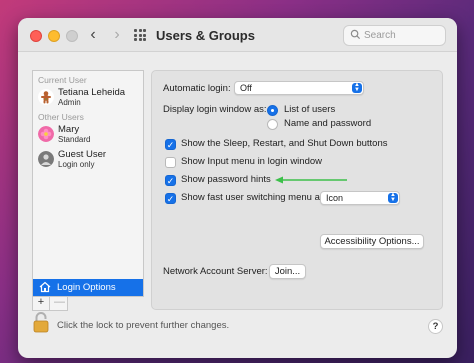 The width and height of the screenshot is (474, 363). Describe the element at coordinates (226, 179) in the screenshot. I see `password-hints-label: Show password hints` at that location.